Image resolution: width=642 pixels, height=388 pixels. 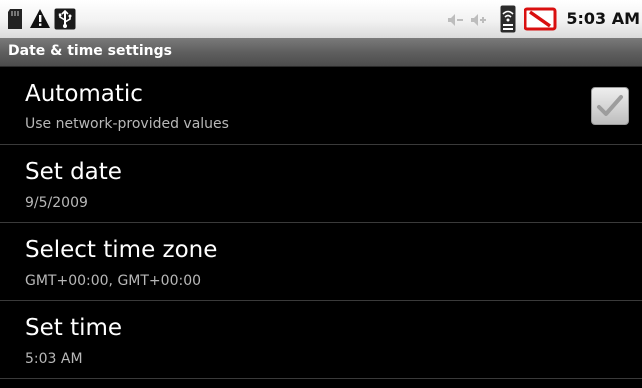 I want to click on pref-summary: 5:03 AM, so click(x=54, y=359).